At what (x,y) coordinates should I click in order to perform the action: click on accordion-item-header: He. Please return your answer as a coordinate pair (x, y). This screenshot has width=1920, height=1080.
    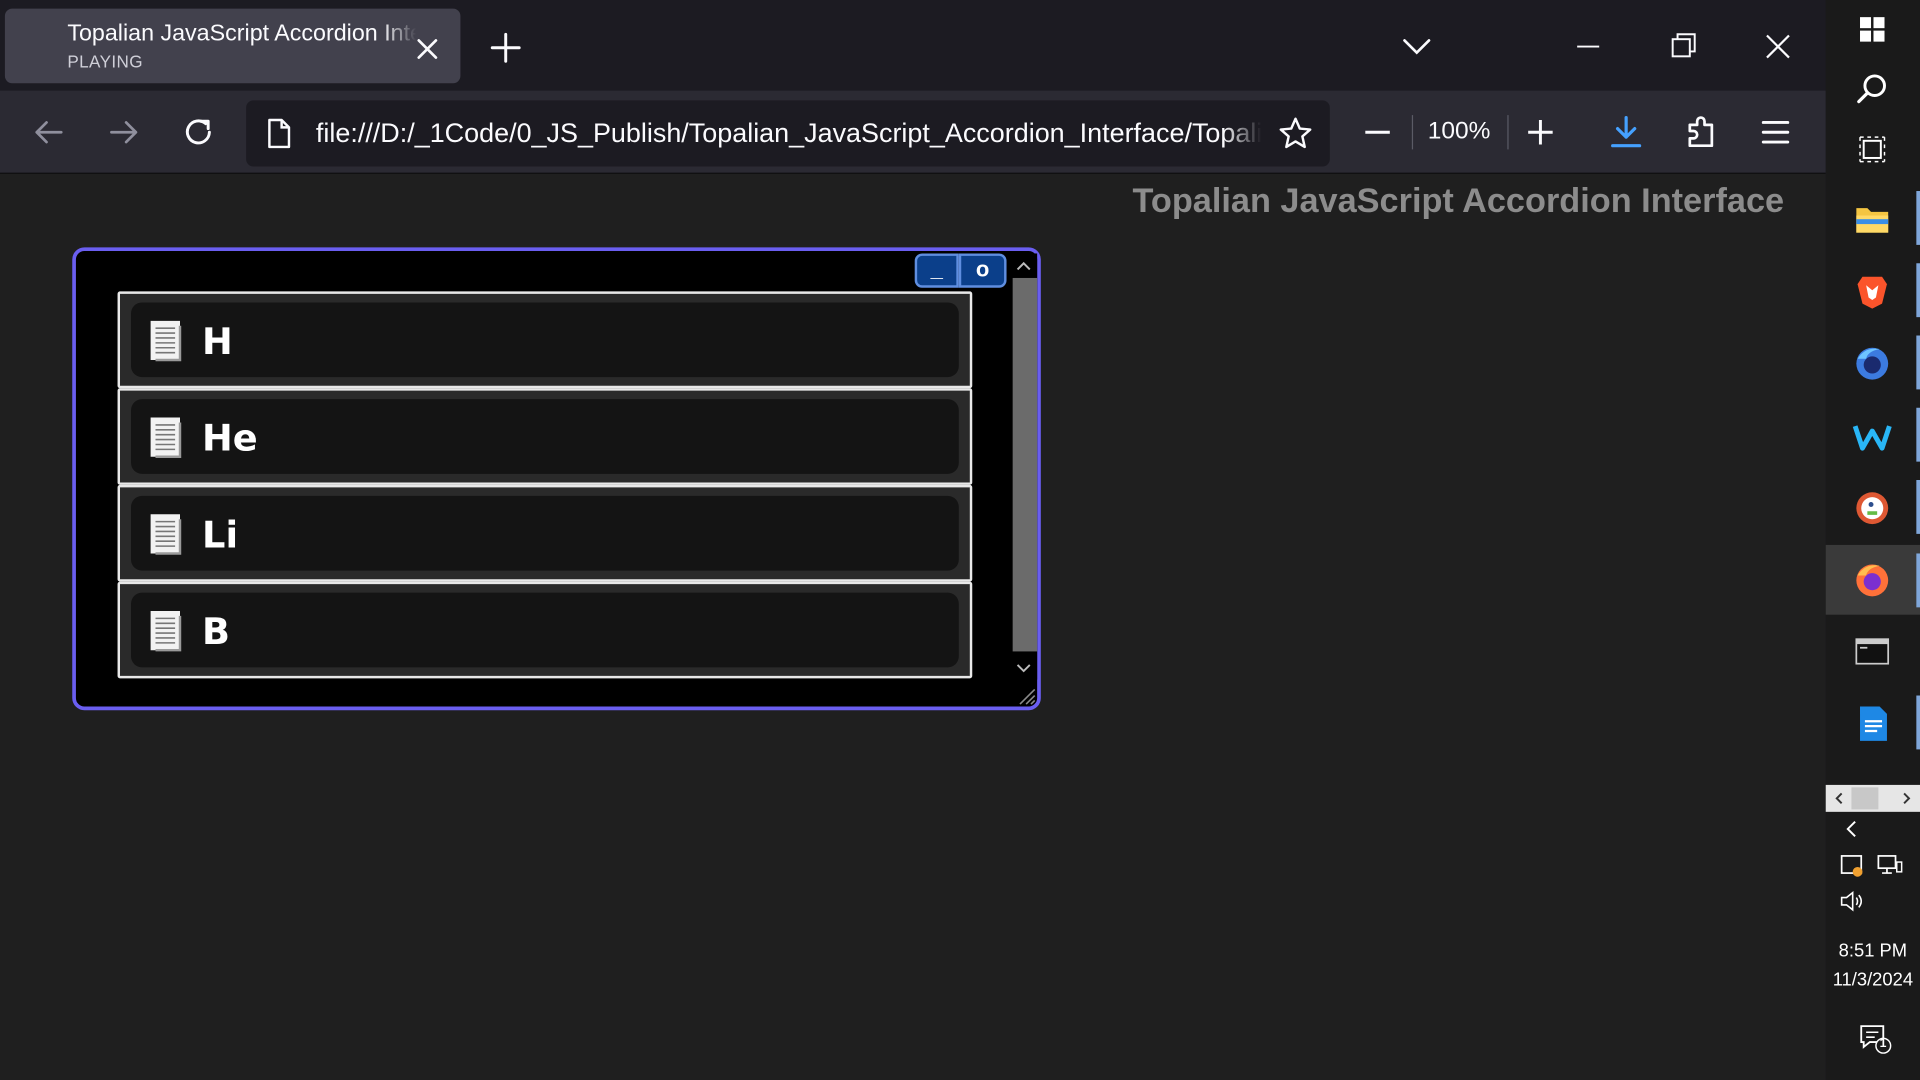
    Looking at the image, I should click on (545, 436).